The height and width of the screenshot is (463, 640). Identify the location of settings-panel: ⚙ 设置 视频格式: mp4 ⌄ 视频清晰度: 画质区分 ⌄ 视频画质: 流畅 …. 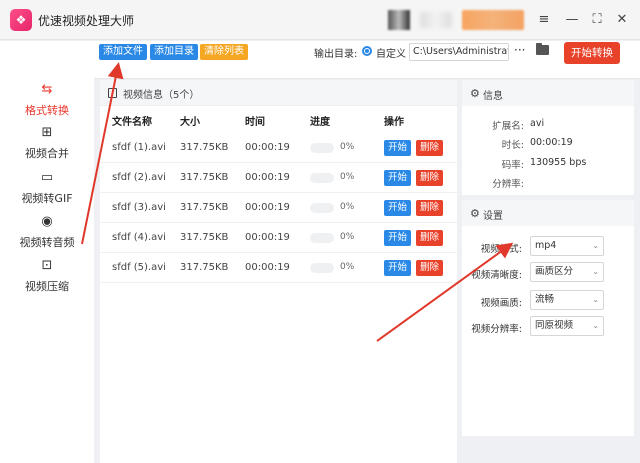
(548, 318).